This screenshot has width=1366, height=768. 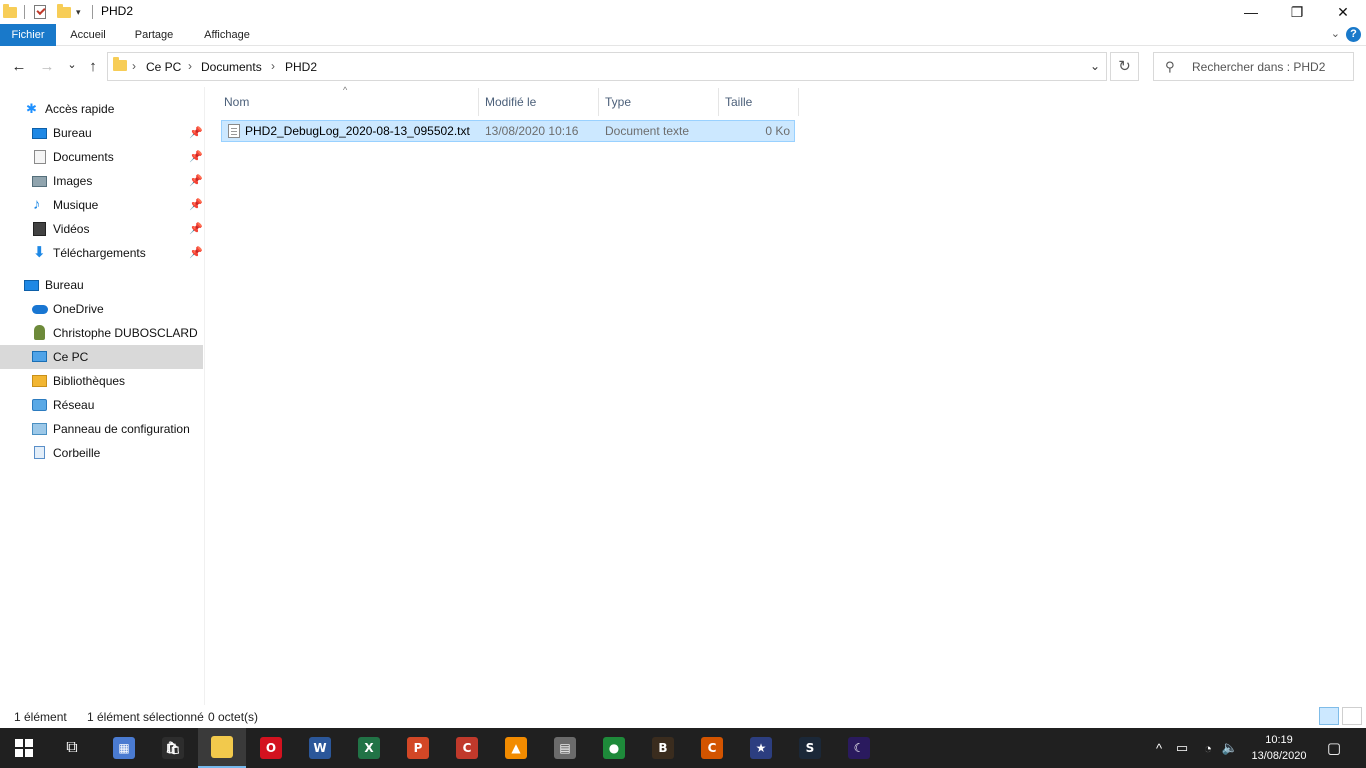 What do you see at coordinates (659, 102) in the screenshot?
I see `column-header-type: Type` at bounding box center [659, 102].